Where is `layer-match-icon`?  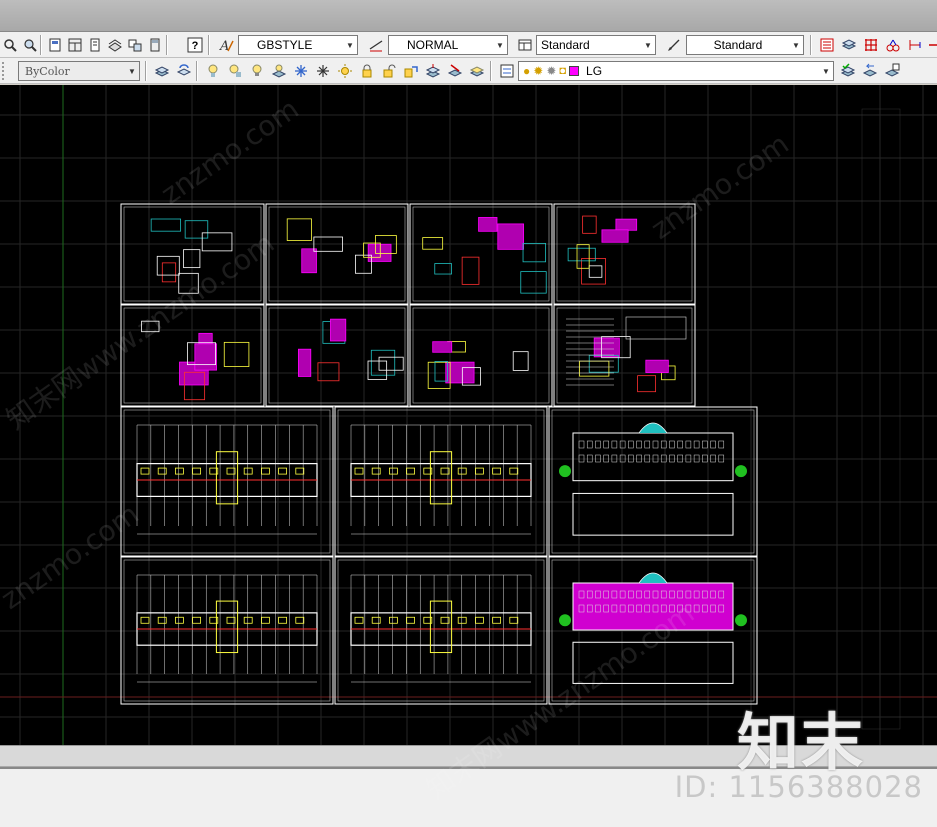 layer-match-icon is located at coordinates (278, 70).